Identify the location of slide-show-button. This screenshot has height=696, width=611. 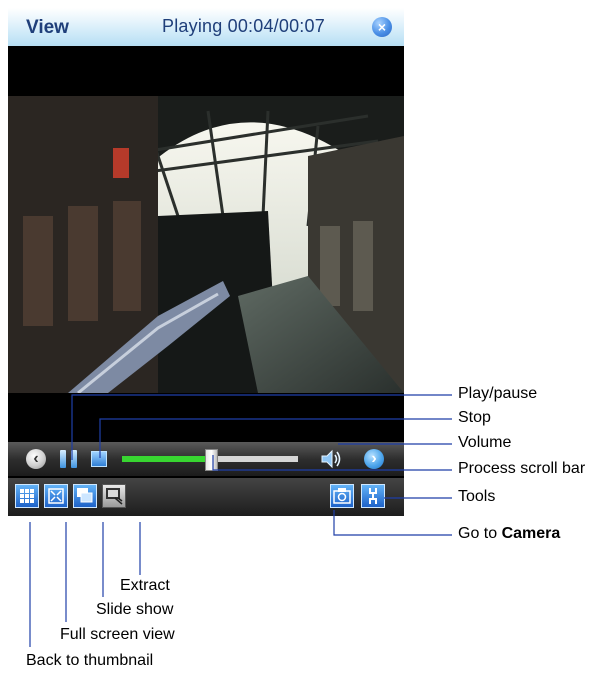
(85, 496).